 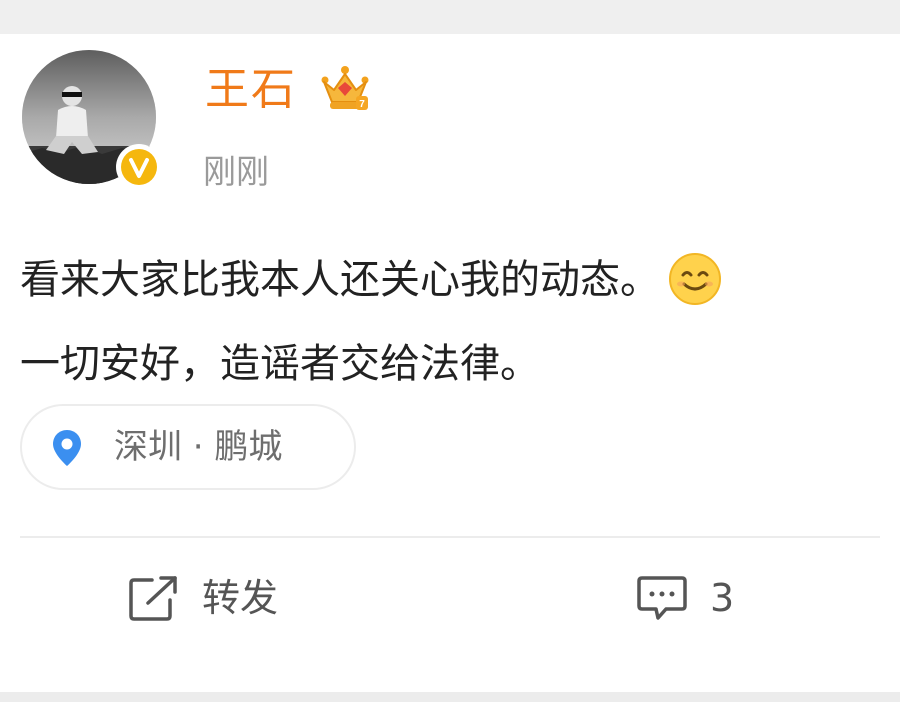 What do you see at coordinates (240, 598) in the screenshot?
I see `repost-label: 转发` at bounding box center [240, 598].